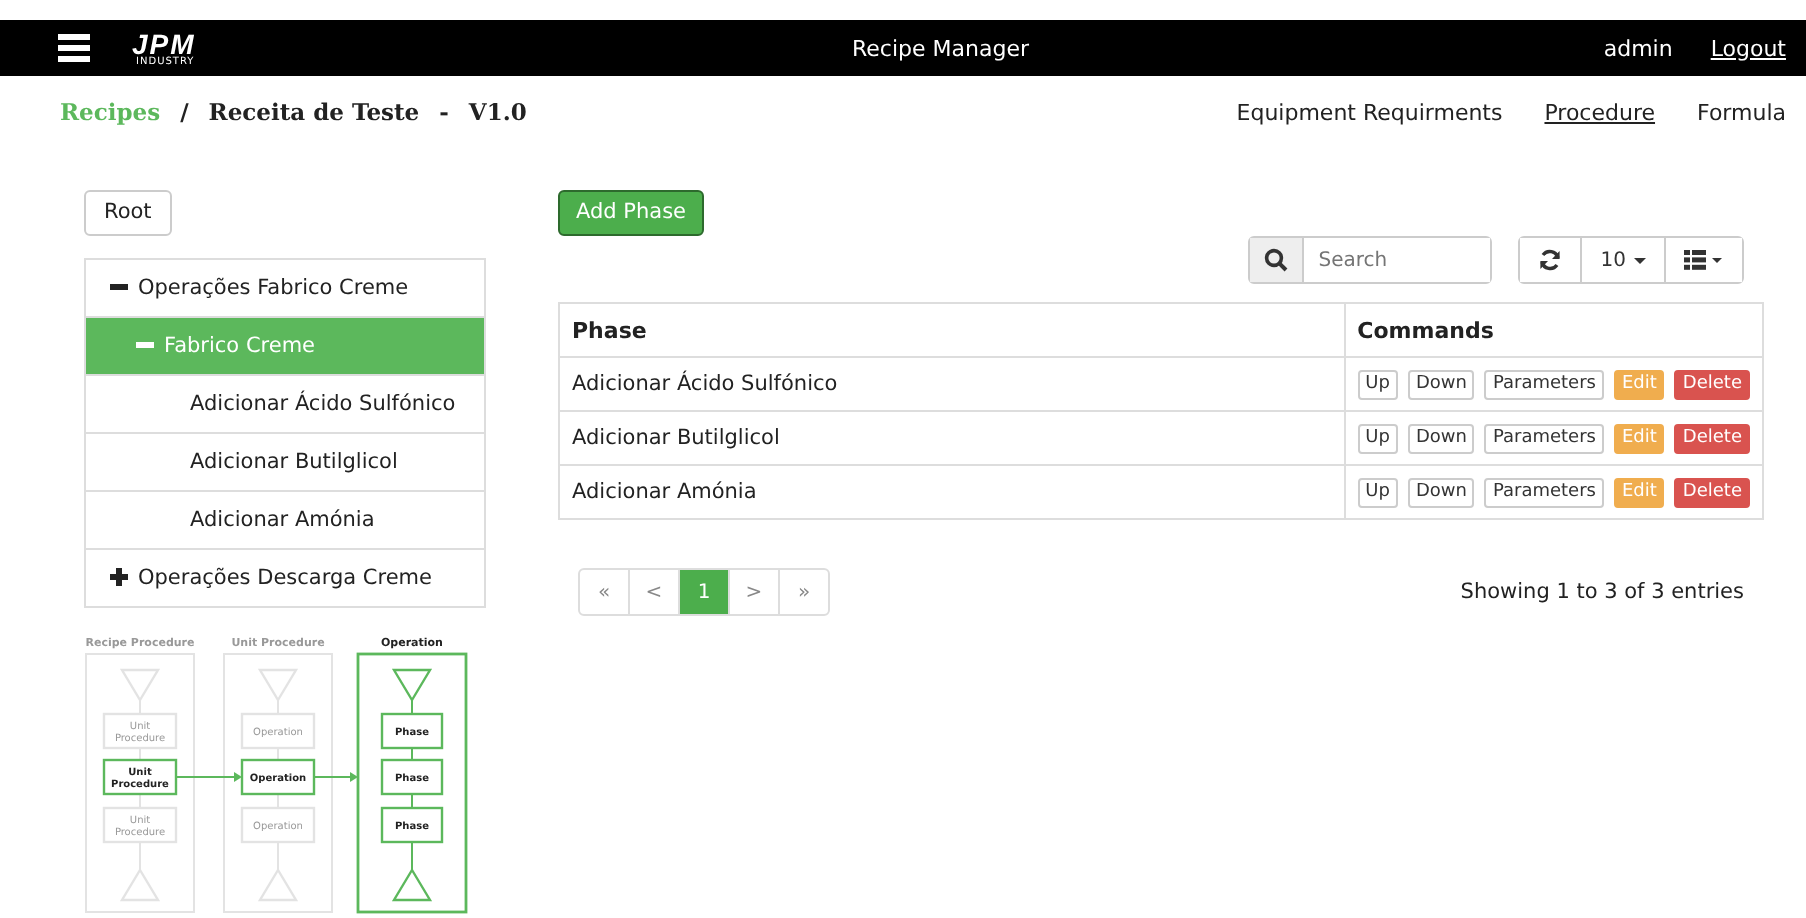  What do you see at coordinates (273, 287) in the screenshot?
I see `tree-label: Operações Fabrico Creme` at bounding box center [273, 287].